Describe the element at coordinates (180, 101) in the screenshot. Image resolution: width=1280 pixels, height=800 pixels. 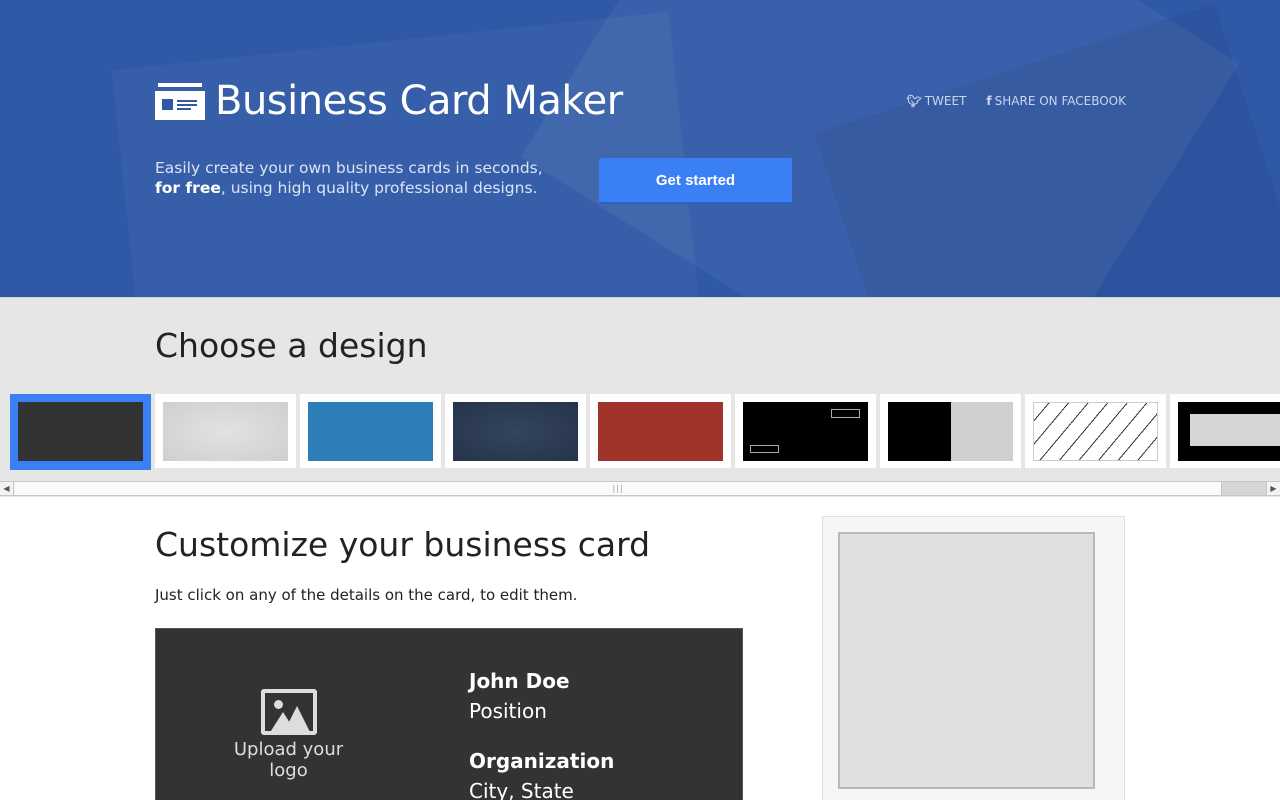
I see `business-card-icon` at that location.